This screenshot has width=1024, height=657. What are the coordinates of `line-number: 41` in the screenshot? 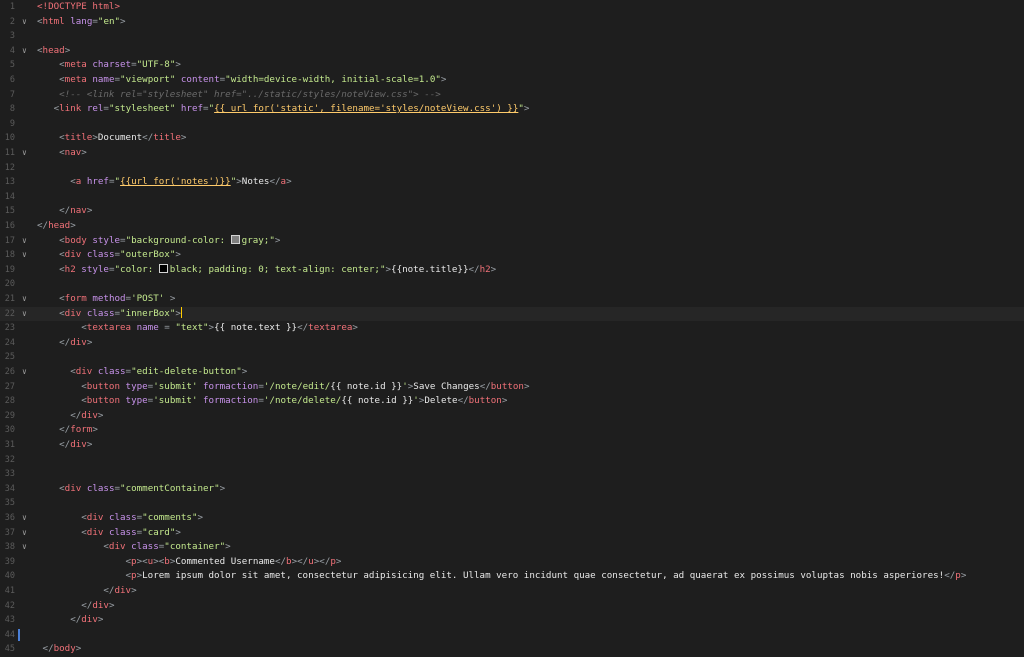 It's located at (9, 591).